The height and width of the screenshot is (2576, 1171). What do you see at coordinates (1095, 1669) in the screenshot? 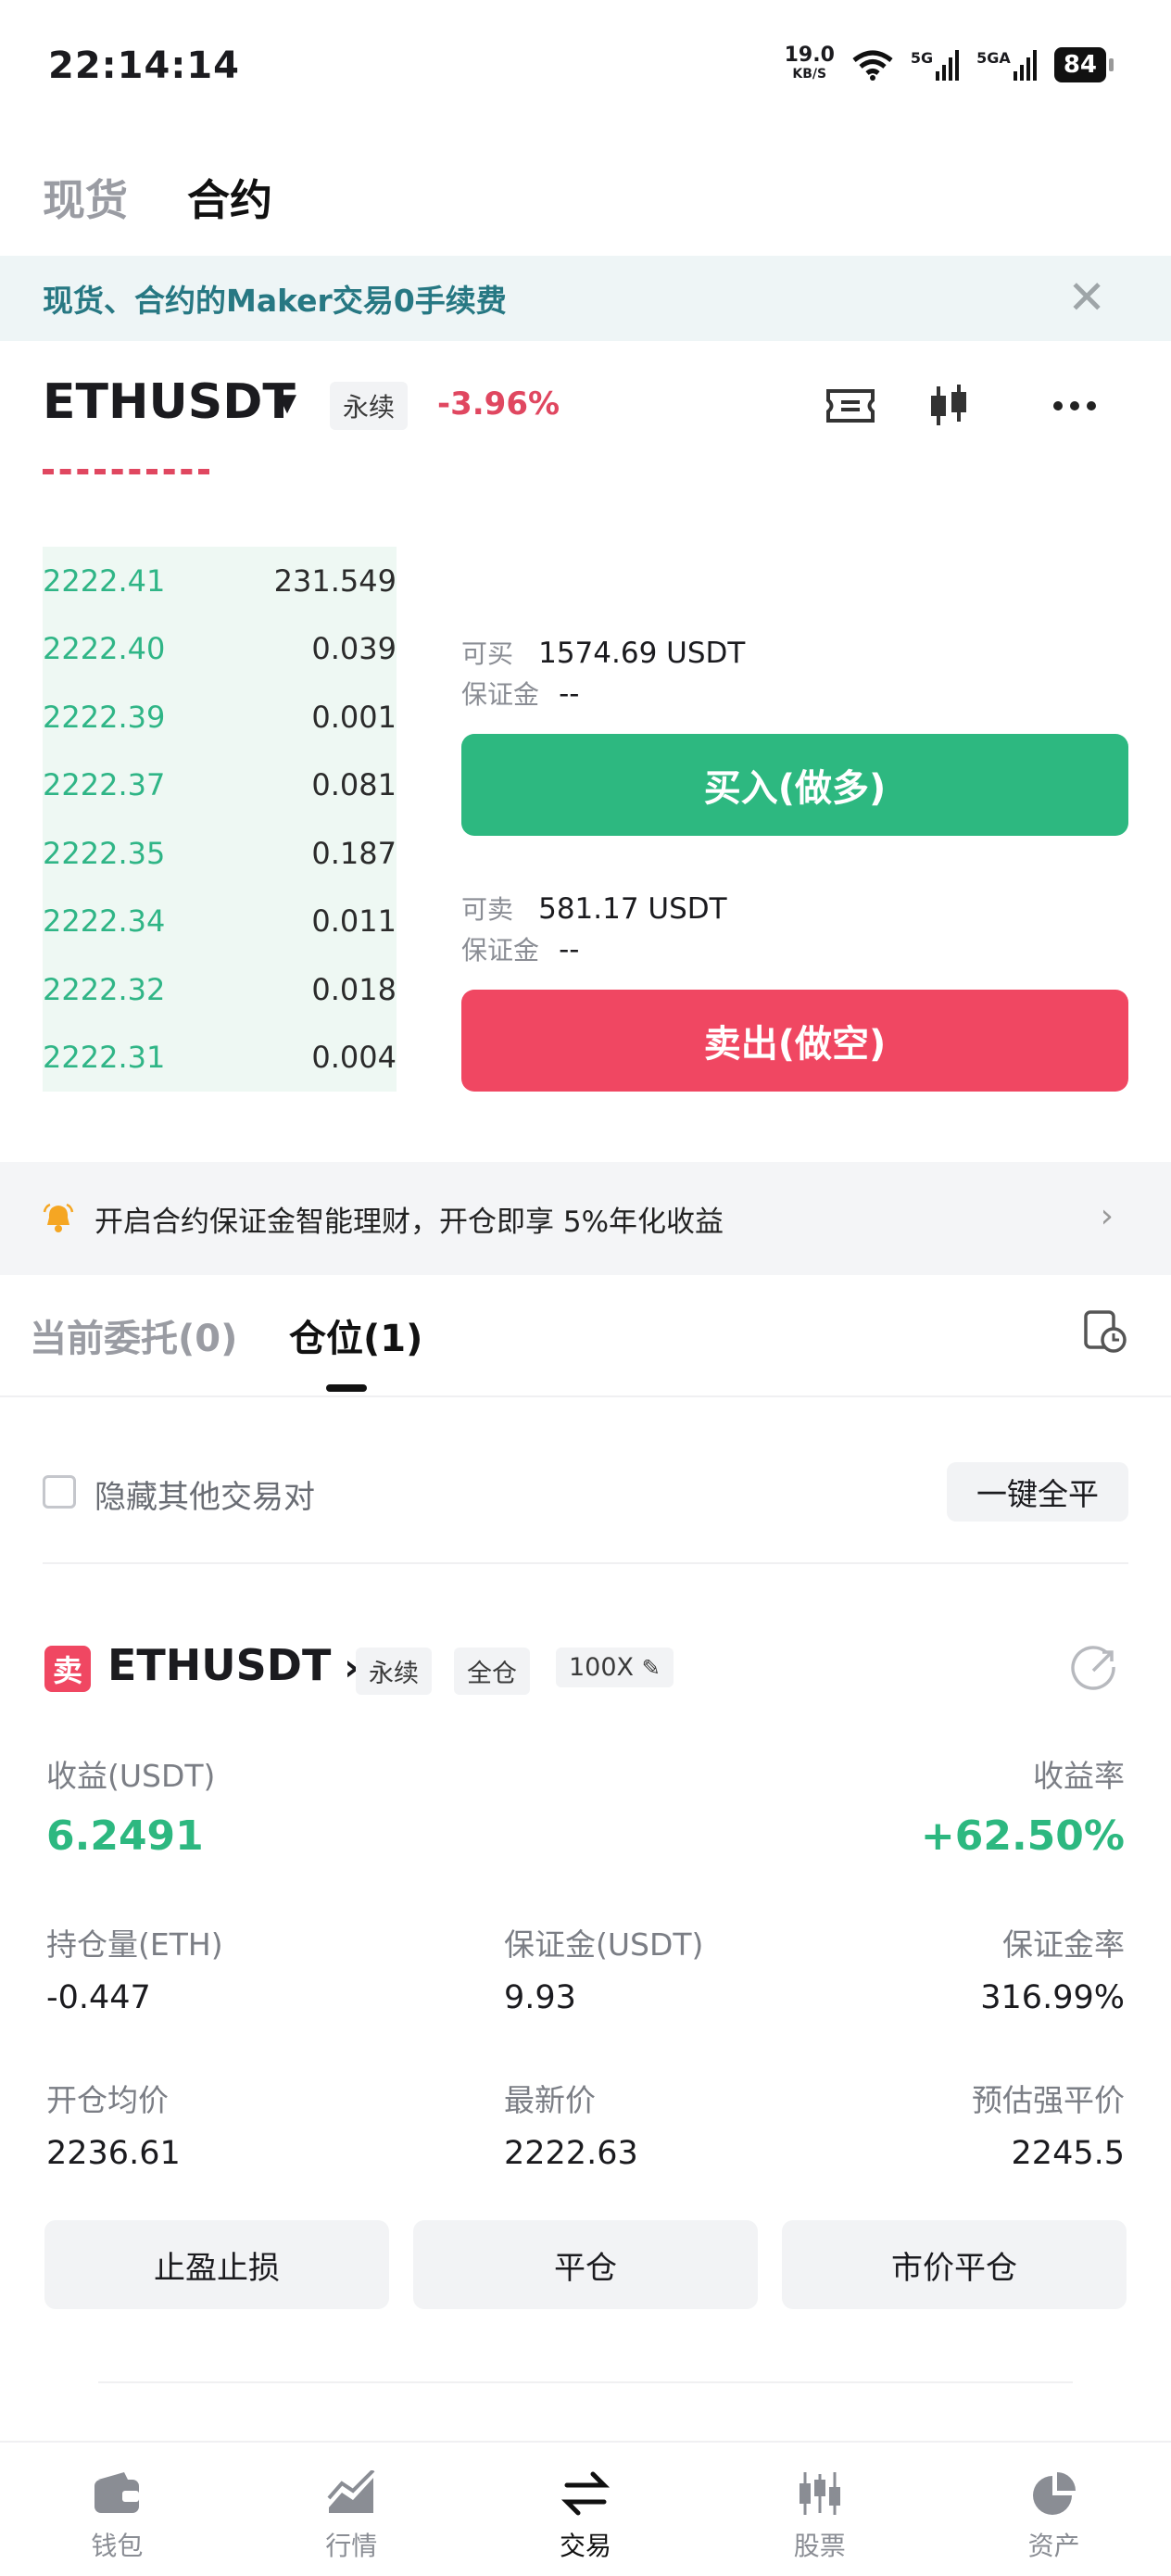
I see `share-icon` at bounding box center [1095, 1669].